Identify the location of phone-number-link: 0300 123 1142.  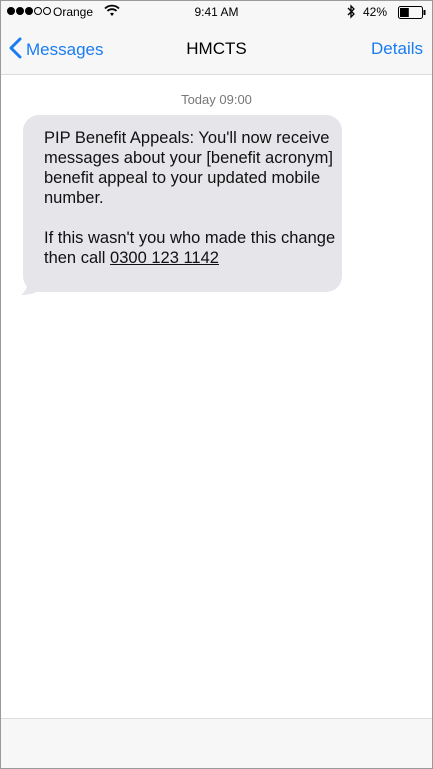
(164, 258).